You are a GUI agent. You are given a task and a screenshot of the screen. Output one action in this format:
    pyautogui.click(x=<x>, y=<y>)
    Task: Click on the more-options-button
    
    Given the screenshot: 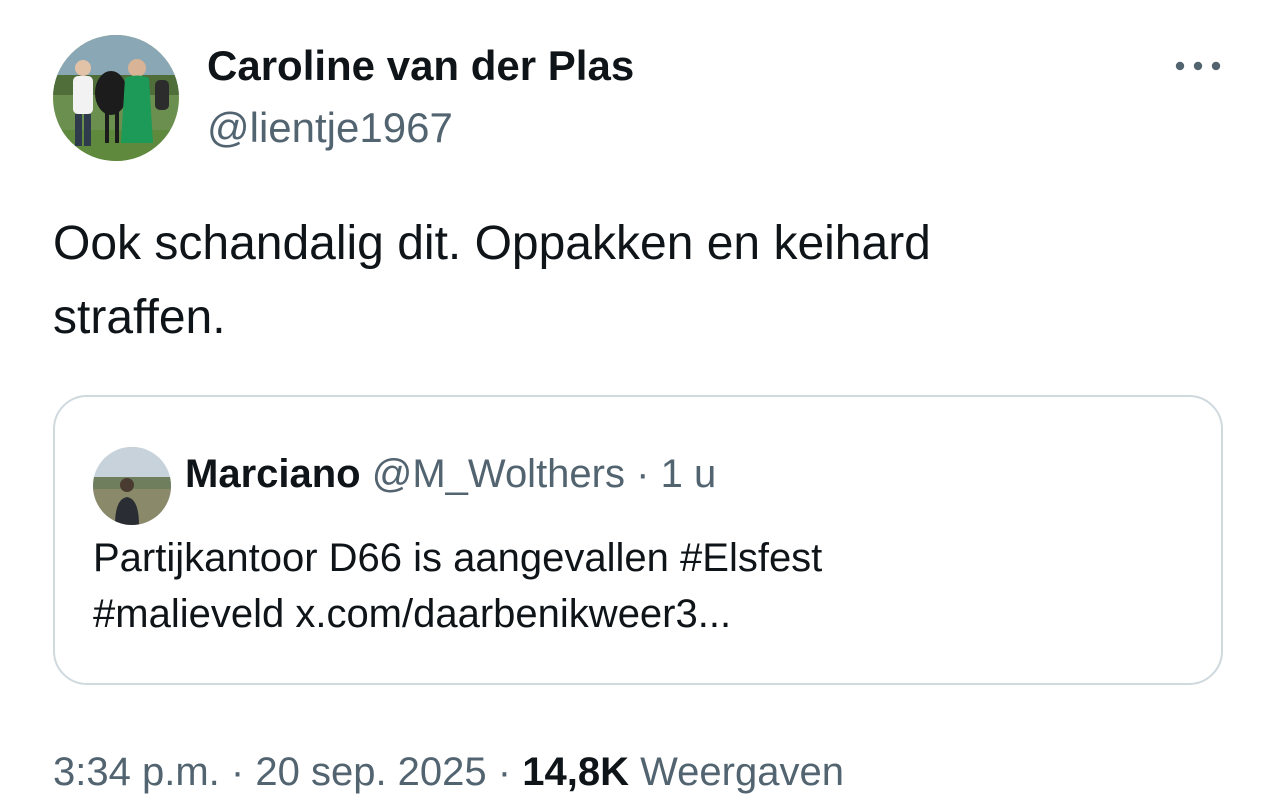 What is the action you would take?
    pyautogui.click(x=1198, y=66)
    